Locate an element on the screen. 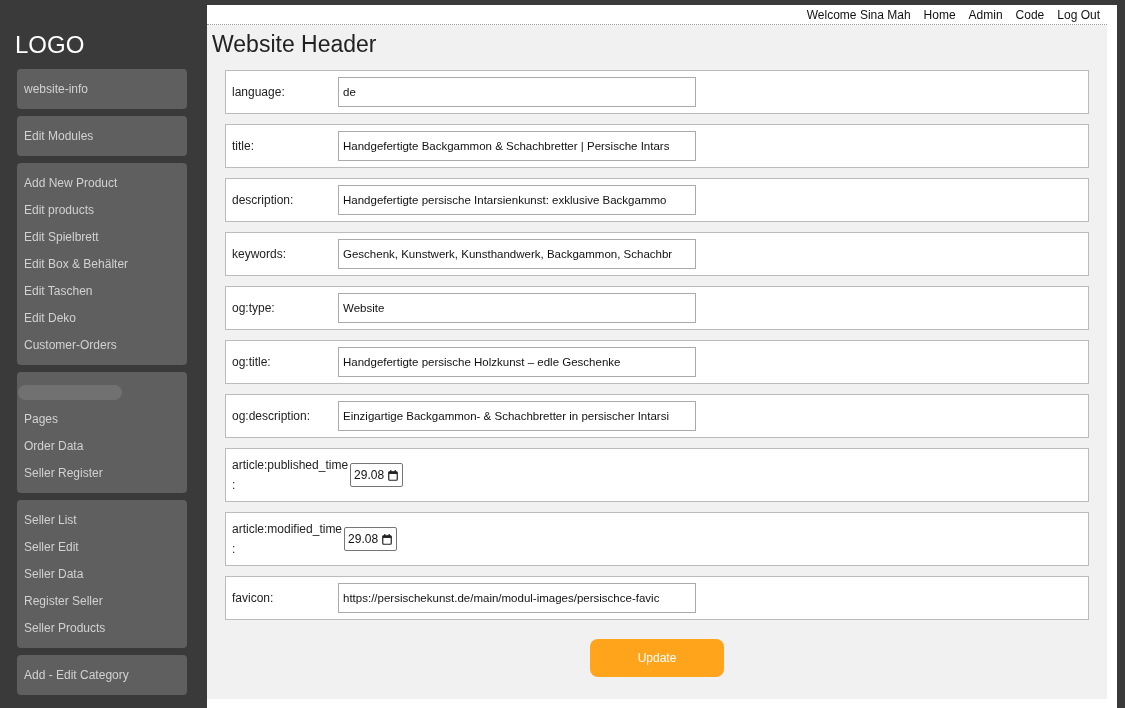 This screenshot has height=708, width=1125. nav-link: Log Out is located at coordinates (1078, 14).